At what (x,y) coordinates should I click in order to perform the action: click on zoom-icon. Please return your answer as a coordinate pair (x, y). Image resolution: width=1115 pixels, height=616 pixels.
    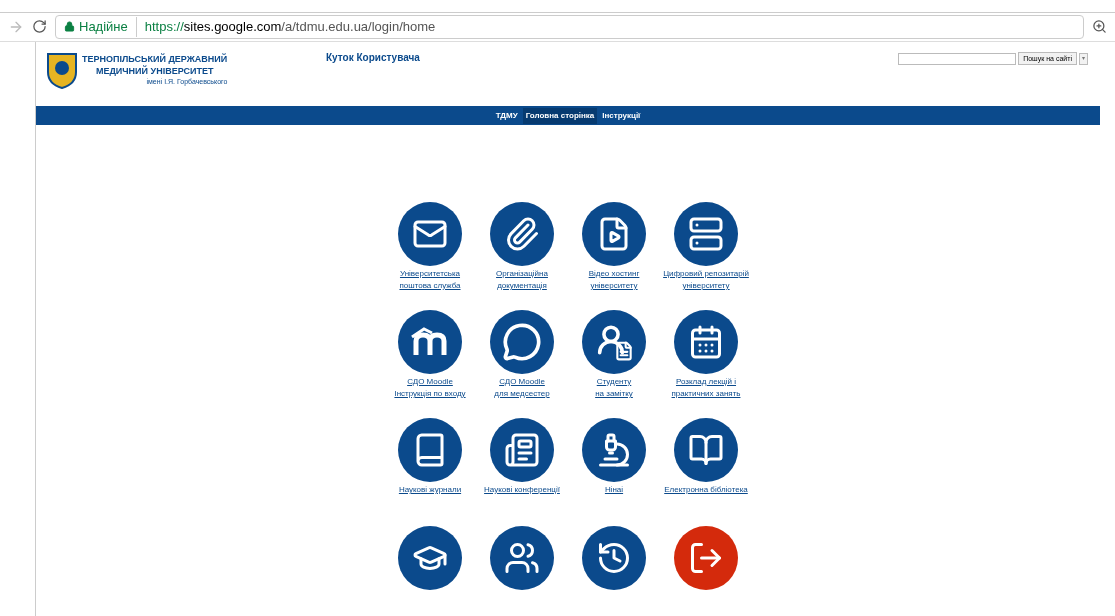
    Looking at the image, I should click on (1099, 27).